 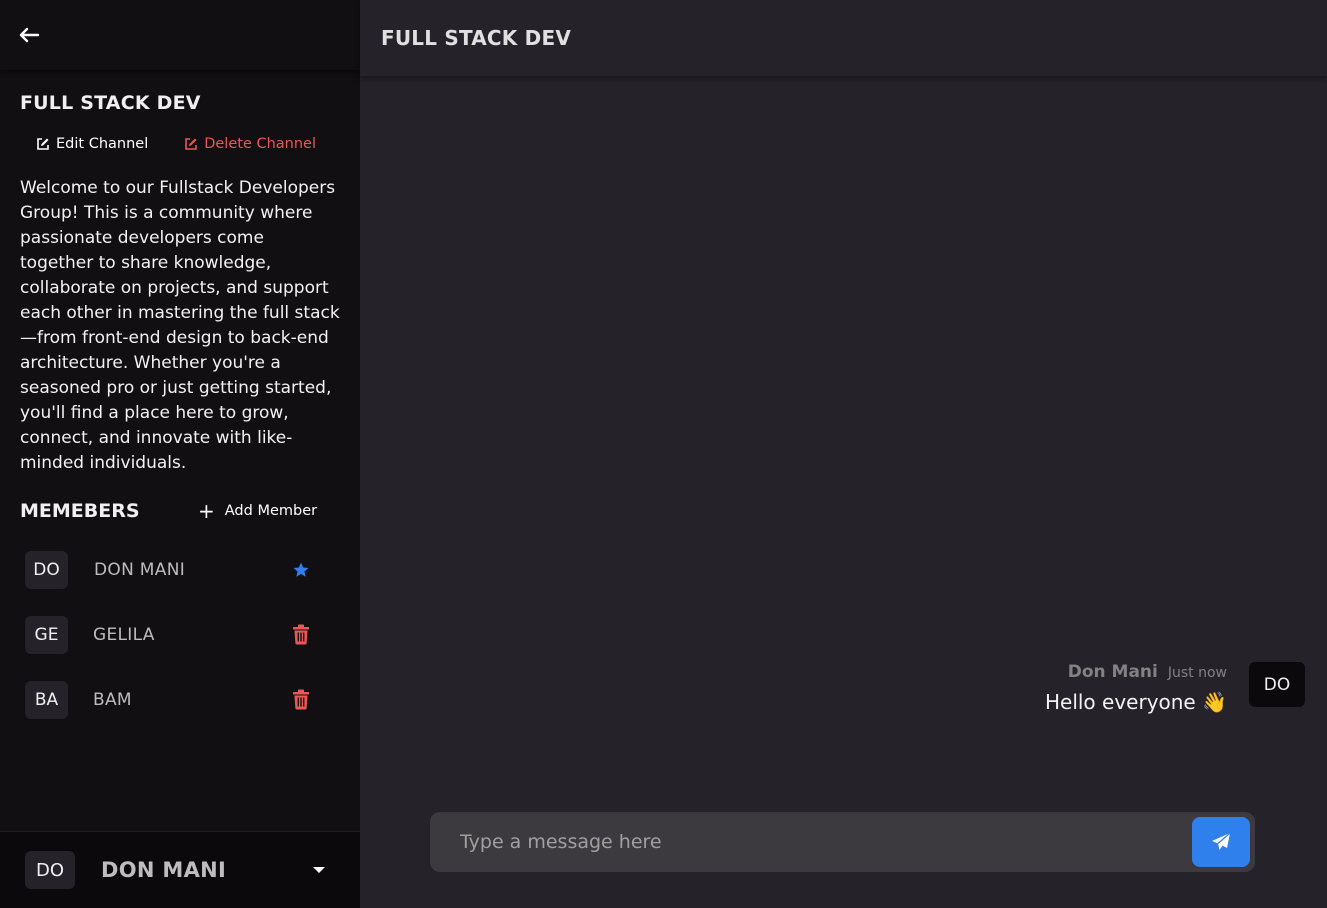 I want to click on add-member-label: Add Member, so click(x=271, y=511).